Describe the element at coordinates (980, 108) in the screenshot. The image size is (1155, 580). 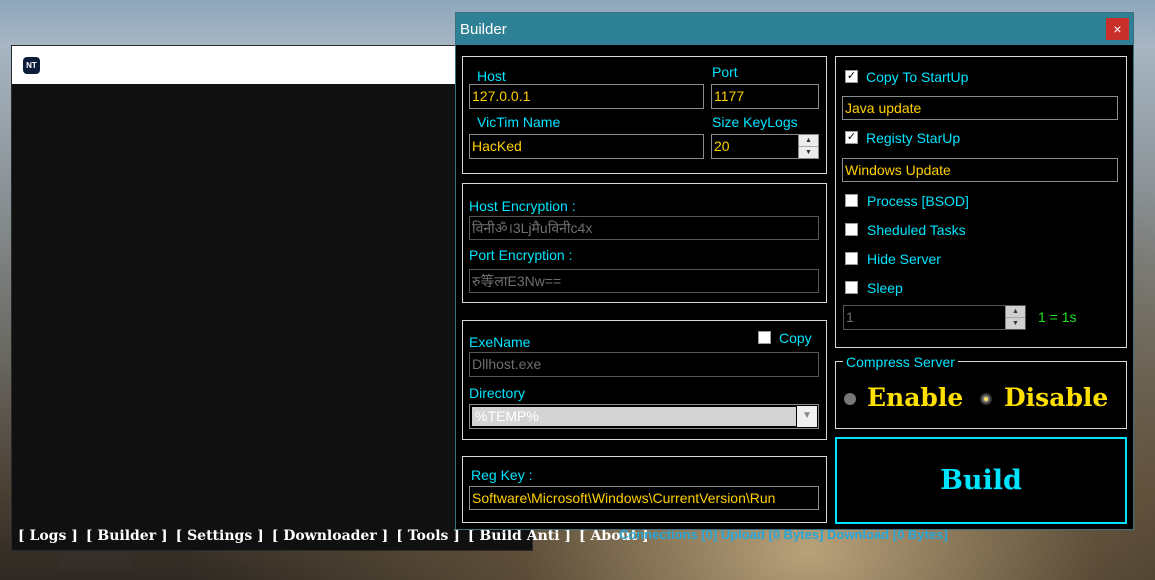
I see `copy-startup-input: Java update` at that location.